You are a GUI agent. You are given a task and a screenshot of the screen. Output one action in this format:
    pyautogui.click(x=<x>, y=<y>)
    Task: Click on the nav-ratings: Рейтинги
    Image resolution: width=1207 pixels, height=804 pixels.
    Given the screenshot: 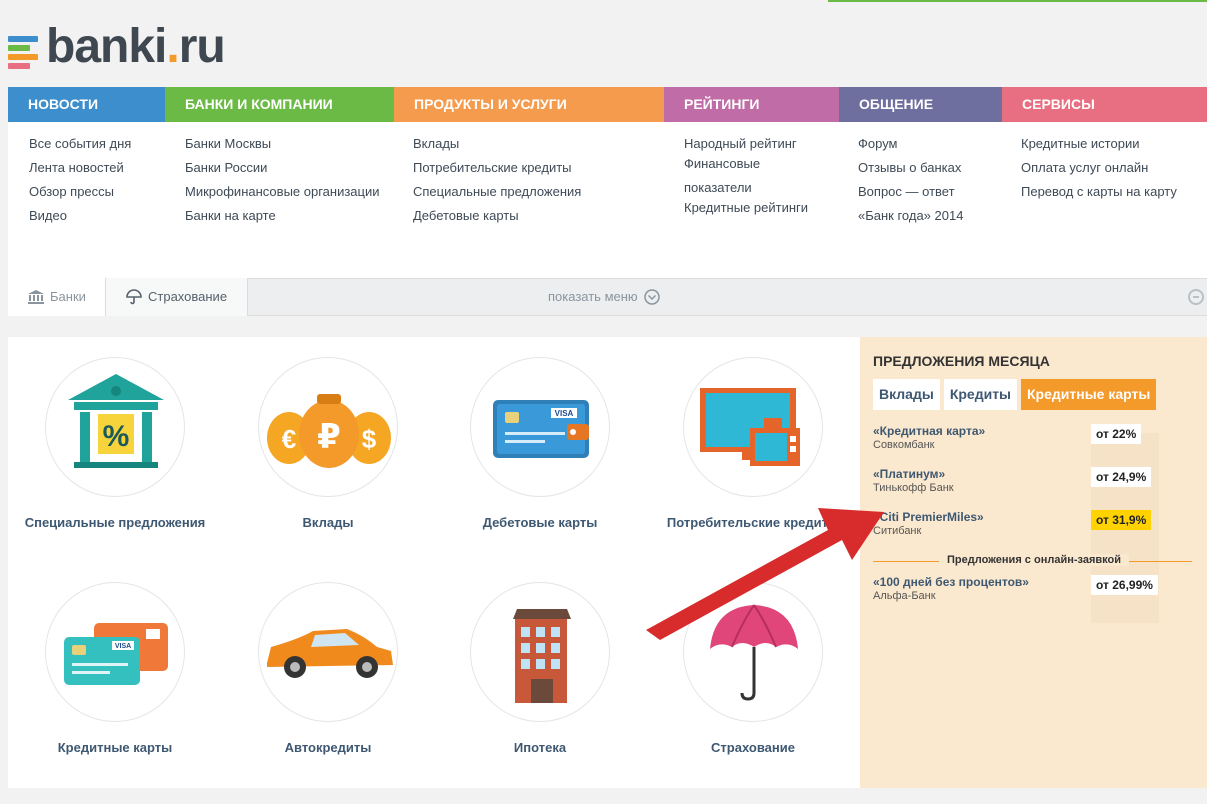 What is the action you would take?
    pyautogui.click(x=751, y=104)
    